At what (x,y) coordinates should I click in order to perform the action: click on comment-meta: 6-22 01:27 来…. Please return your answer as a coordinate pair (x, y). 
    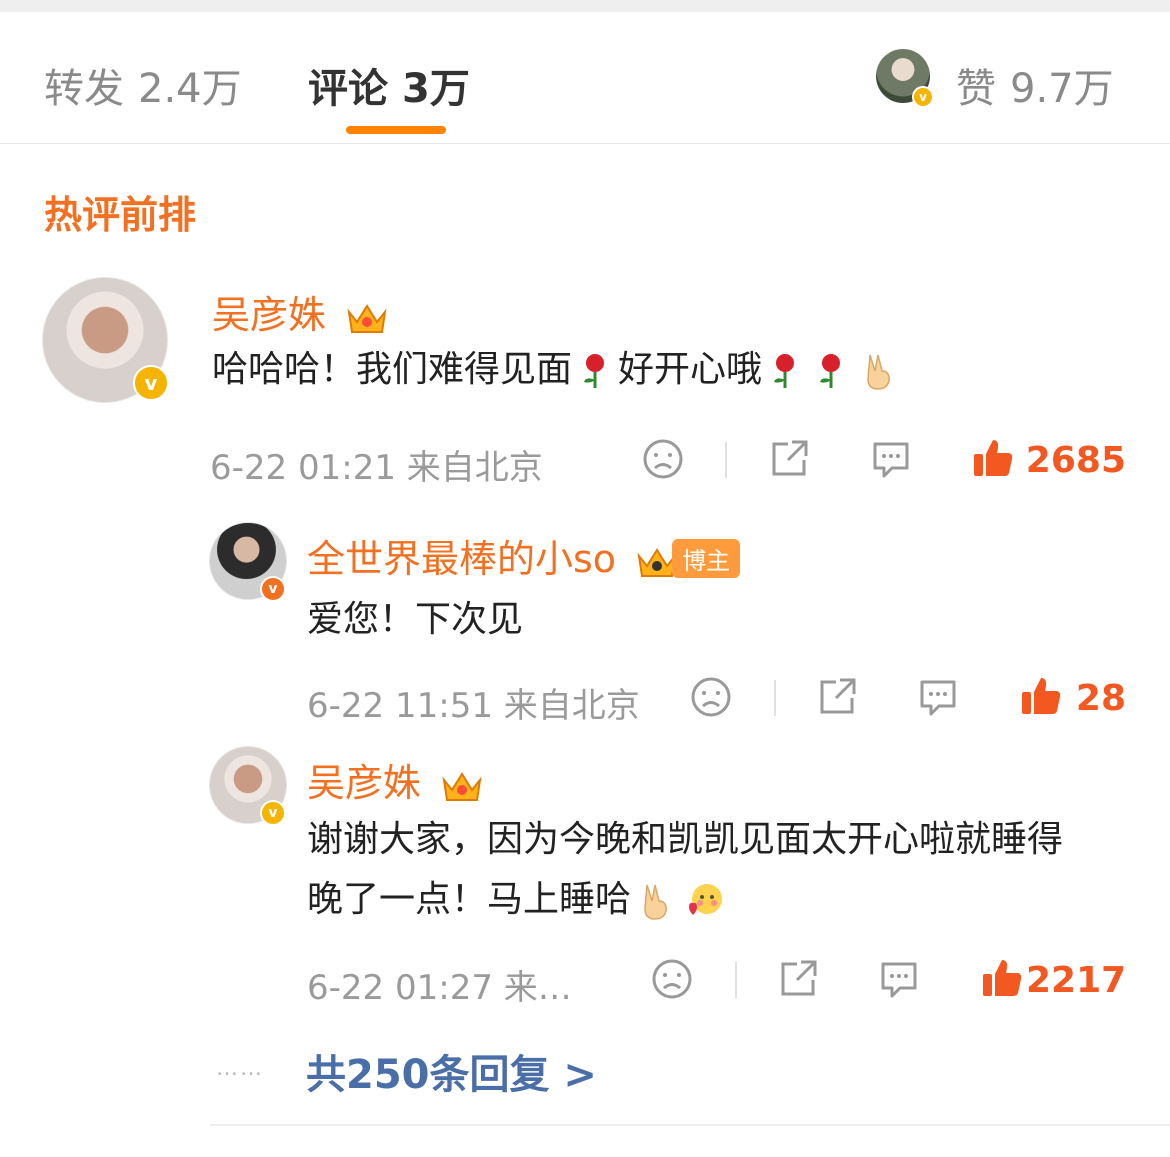
    Looking at the image, I should click on (439, 984).